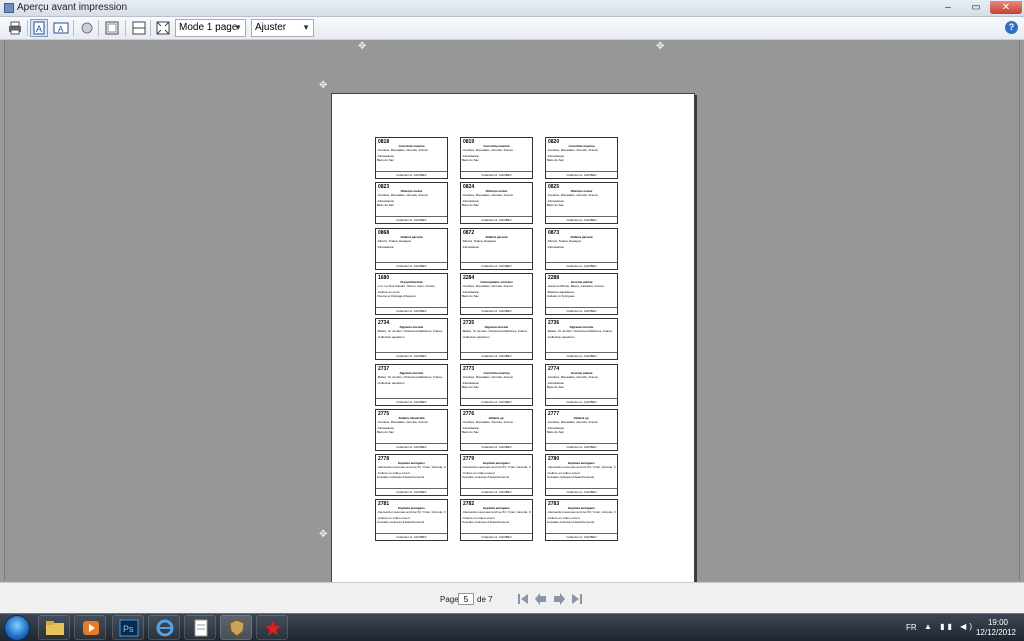 The width and height of the screenshot is (1024, 641). What do you see at coordinates (163, 28) in the screenshot?
I see `full-page-button` at bounding box center [163, 28].